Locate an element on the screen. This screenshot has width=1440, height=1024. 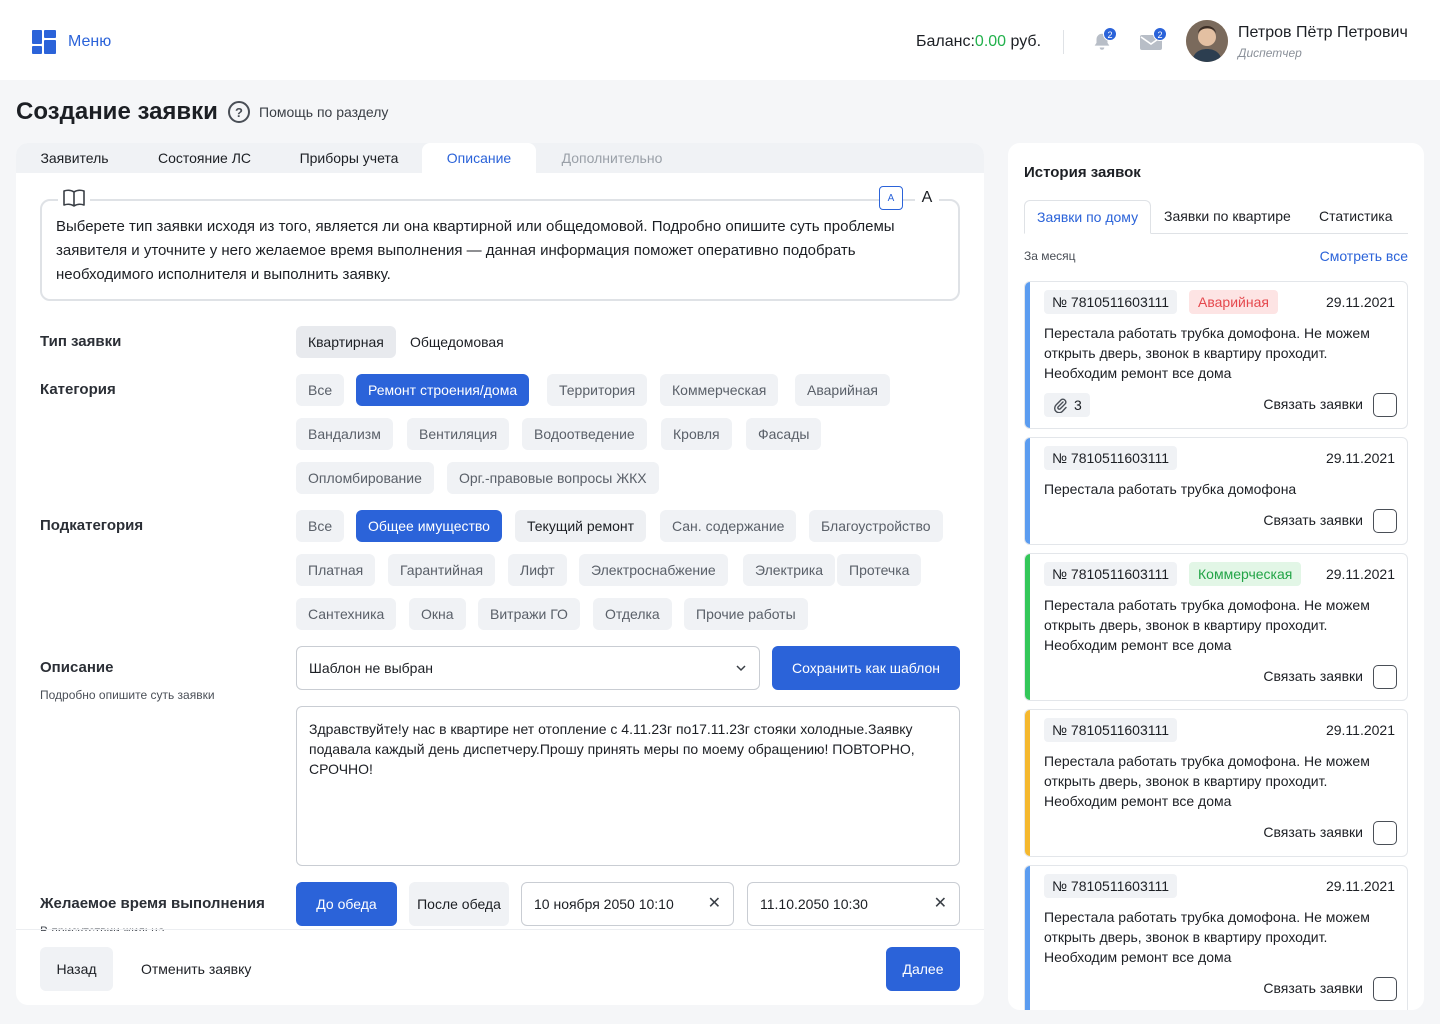
tab-apartment-requests: Заявки по квартире is located at coordinates (1227, 217).